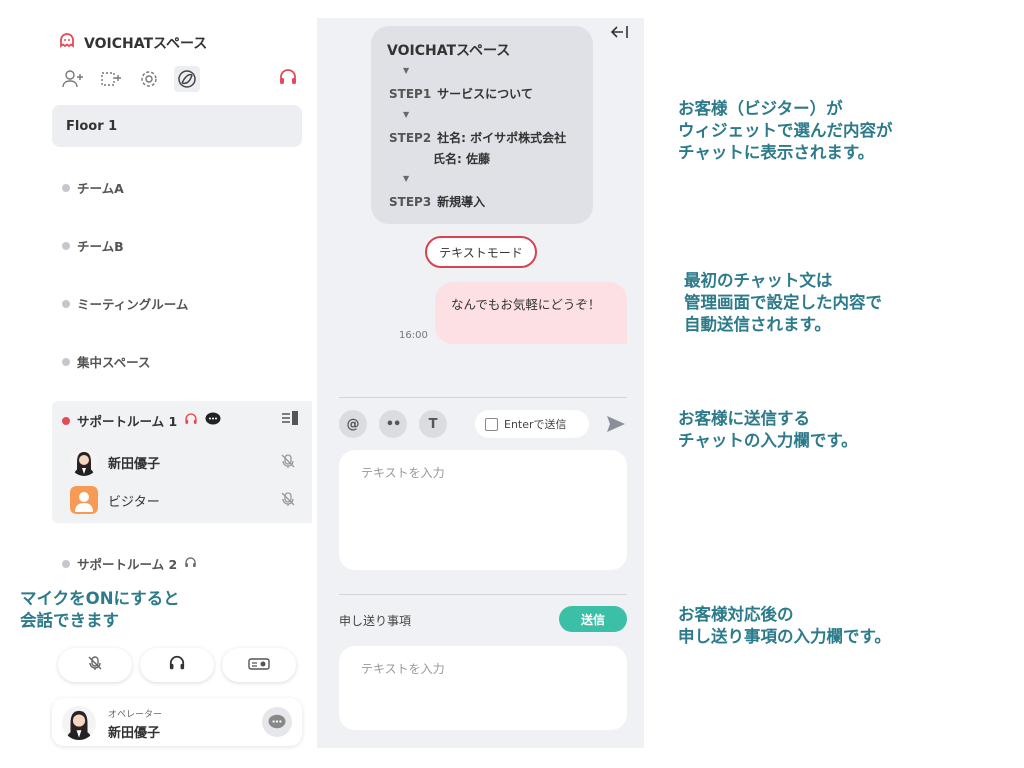 The height and width of the screenshot is (768, 1024). I want to click on settings-gear-icon, so click(149, 79).